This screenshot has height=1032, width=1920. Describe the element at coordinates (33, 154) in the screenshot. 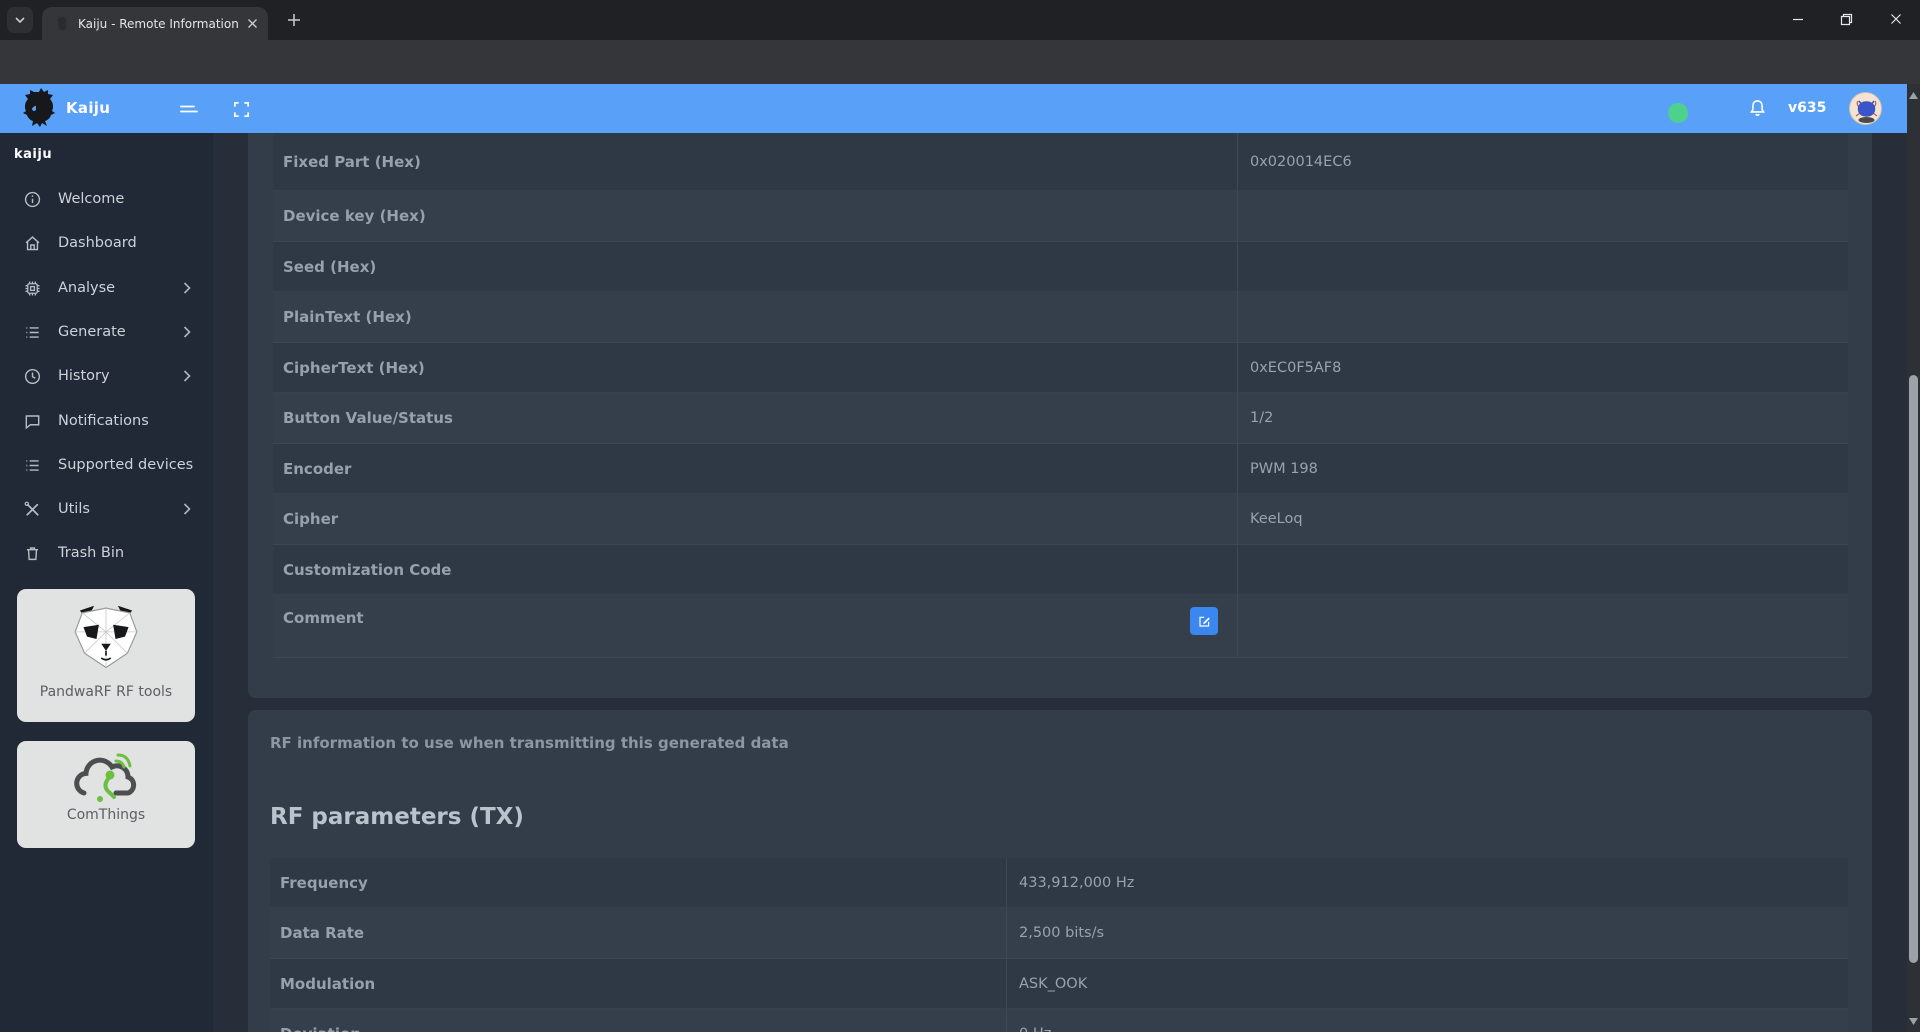

I see `sidebar-title: kaiju` at that location.